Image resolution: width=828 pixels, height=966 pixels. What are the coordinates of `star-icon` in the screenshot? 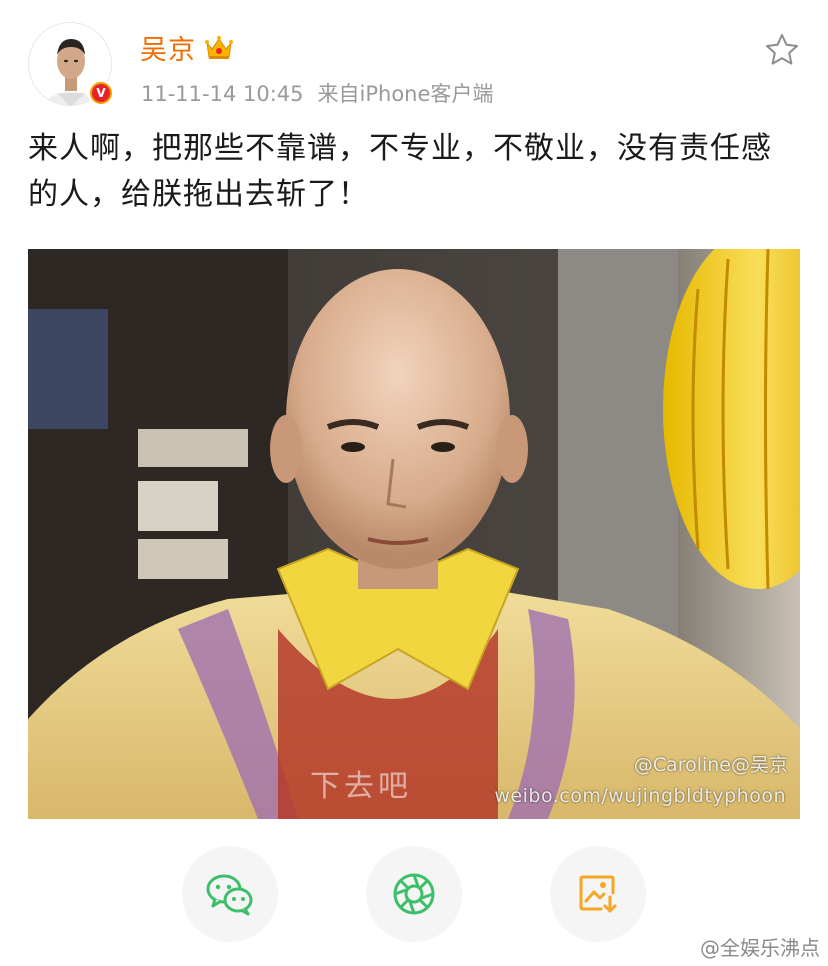 It's located at (782, 50).